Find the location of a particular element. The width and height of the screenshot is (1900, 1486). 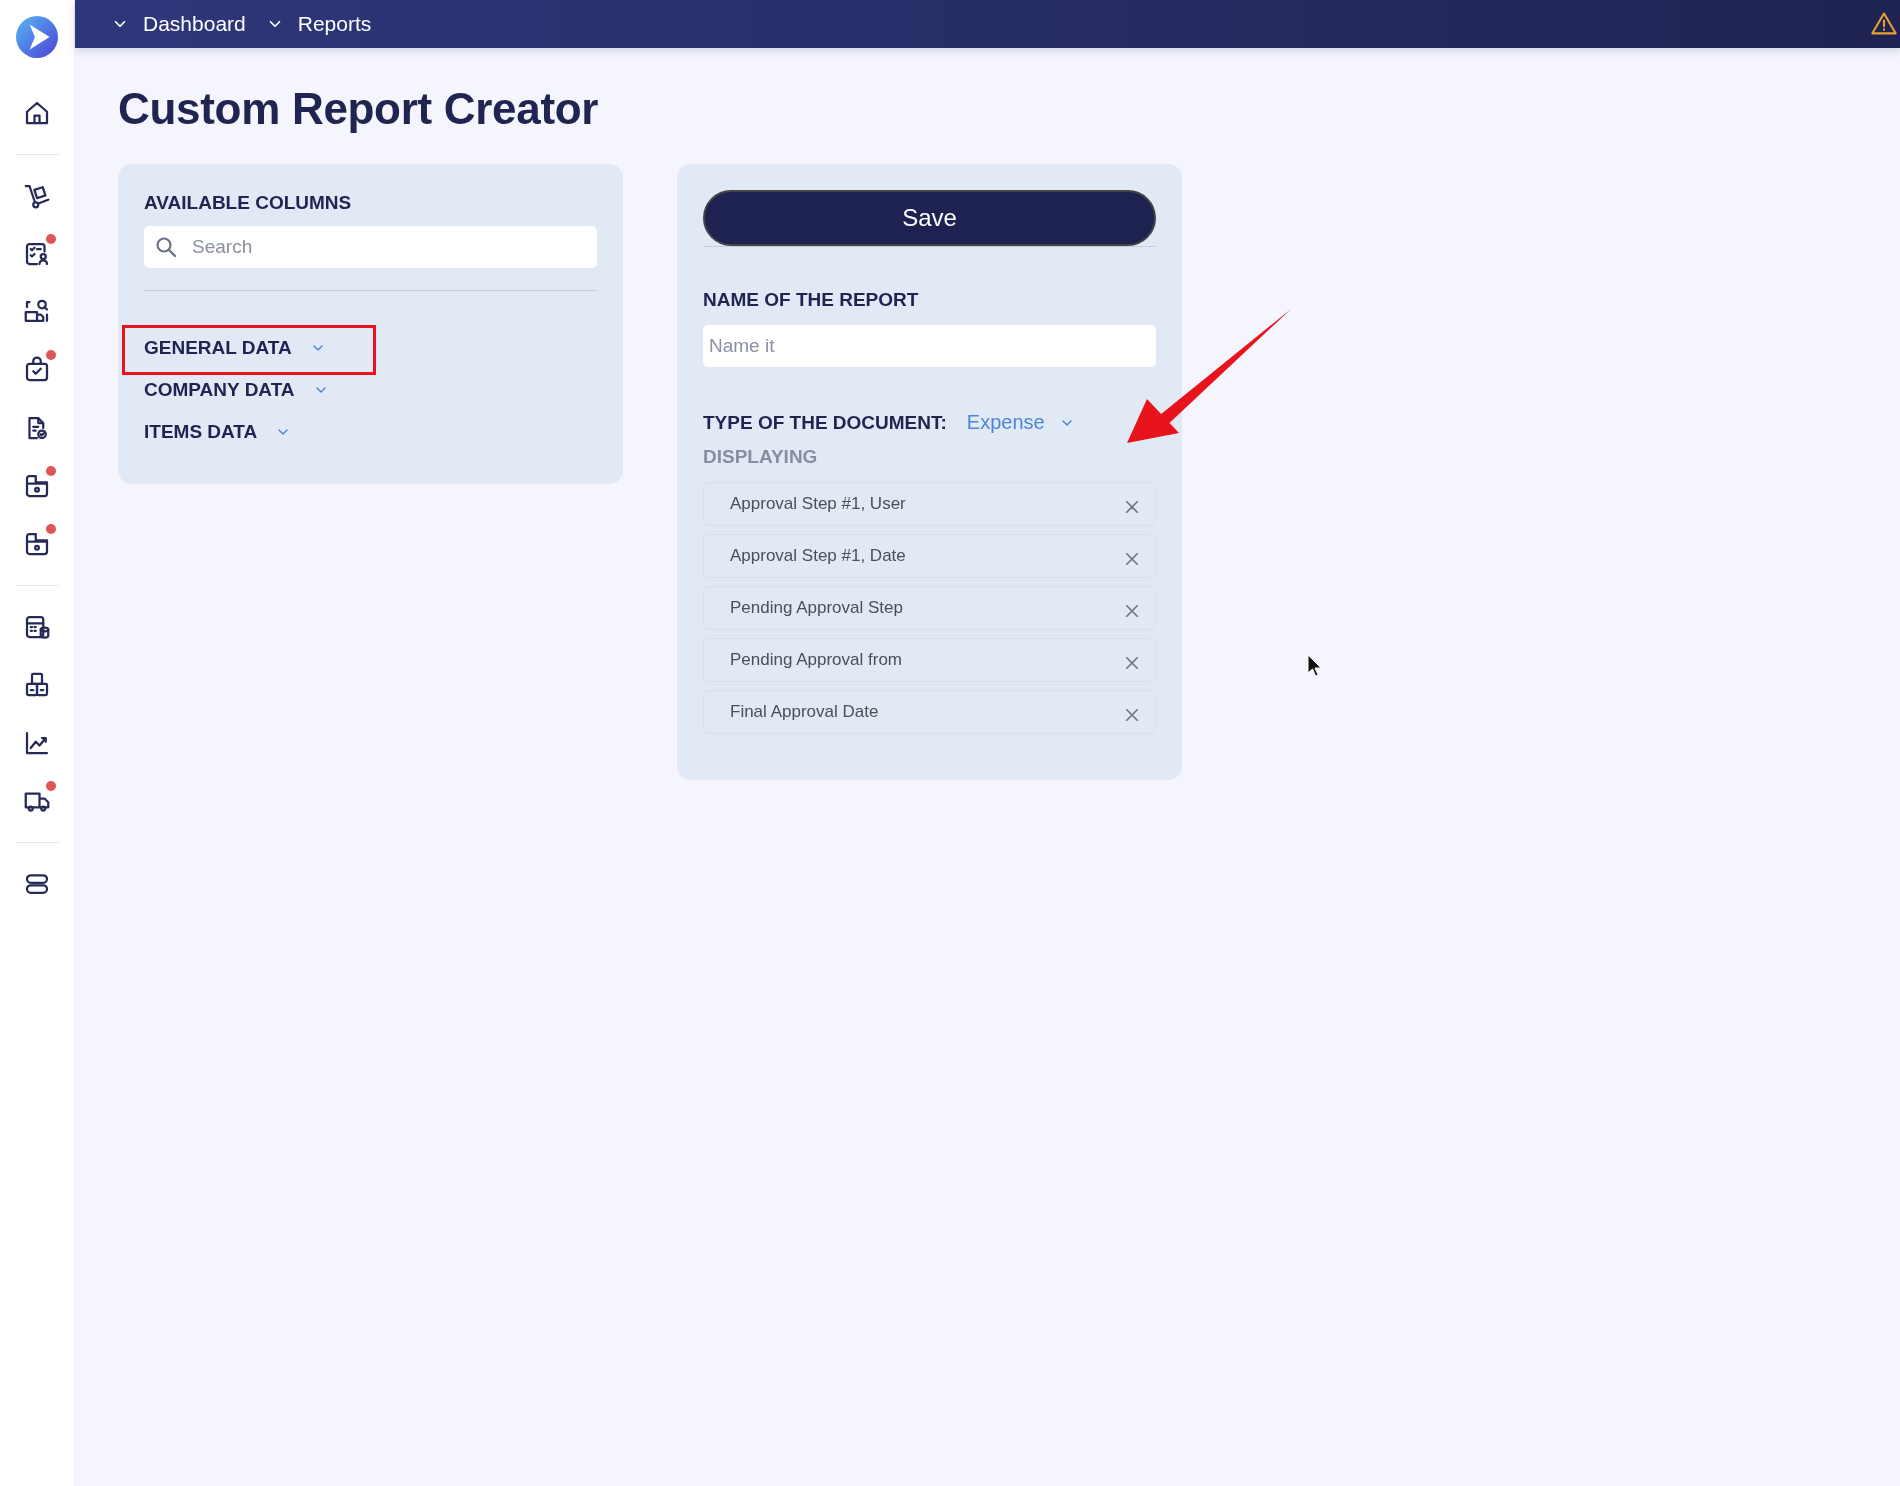

mouse-cursor-icon is located at coordinates (1315, 666).